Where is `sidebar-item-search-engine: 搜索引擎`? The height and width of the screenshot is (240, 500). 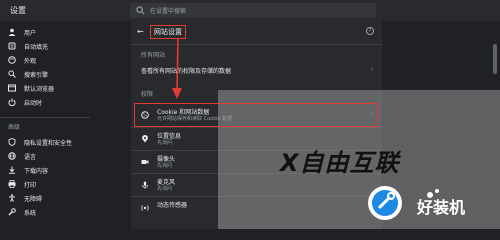
sidebar-item-search-engine: 搜索引擎 is located at coordinates (45, 74).